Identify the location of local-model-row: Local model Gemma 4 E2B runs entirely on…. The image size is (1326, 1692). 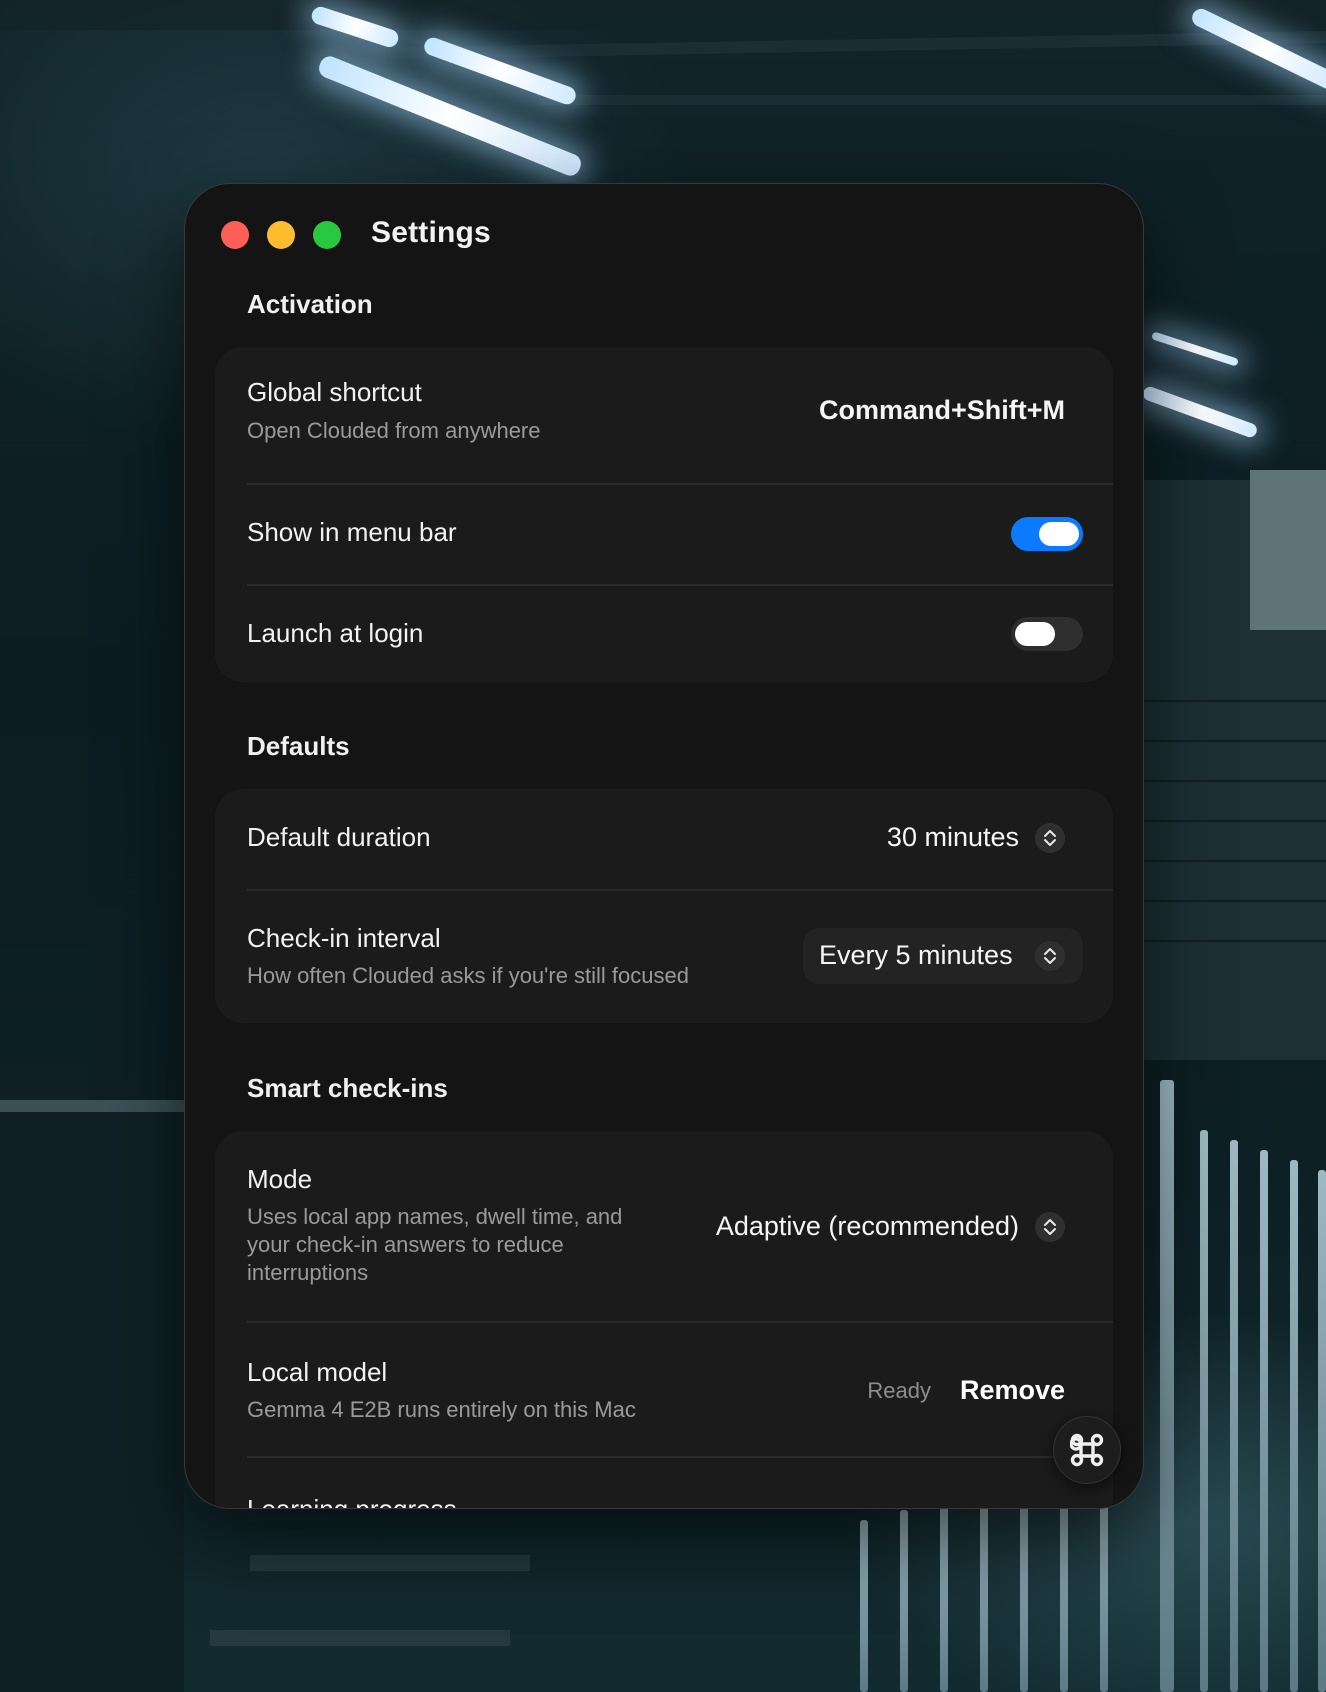
(664, 1389).